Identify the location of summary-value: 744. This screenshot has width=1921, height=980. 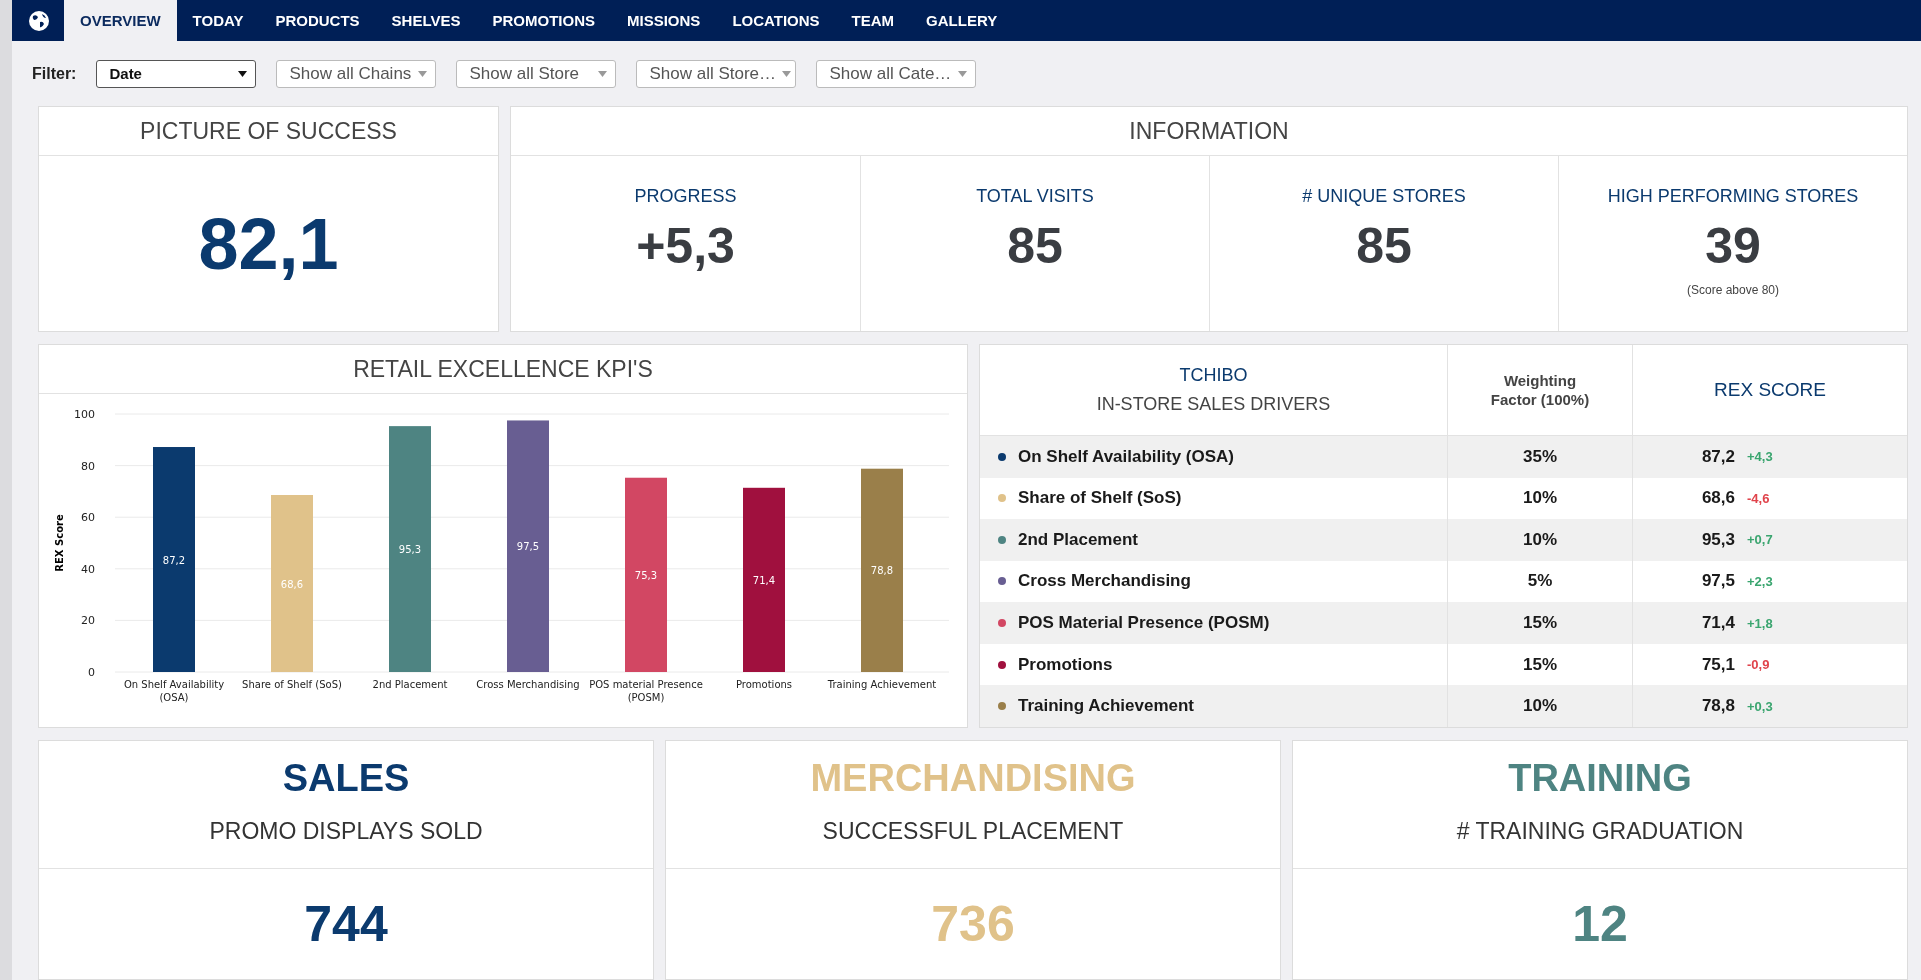
(346, 924).